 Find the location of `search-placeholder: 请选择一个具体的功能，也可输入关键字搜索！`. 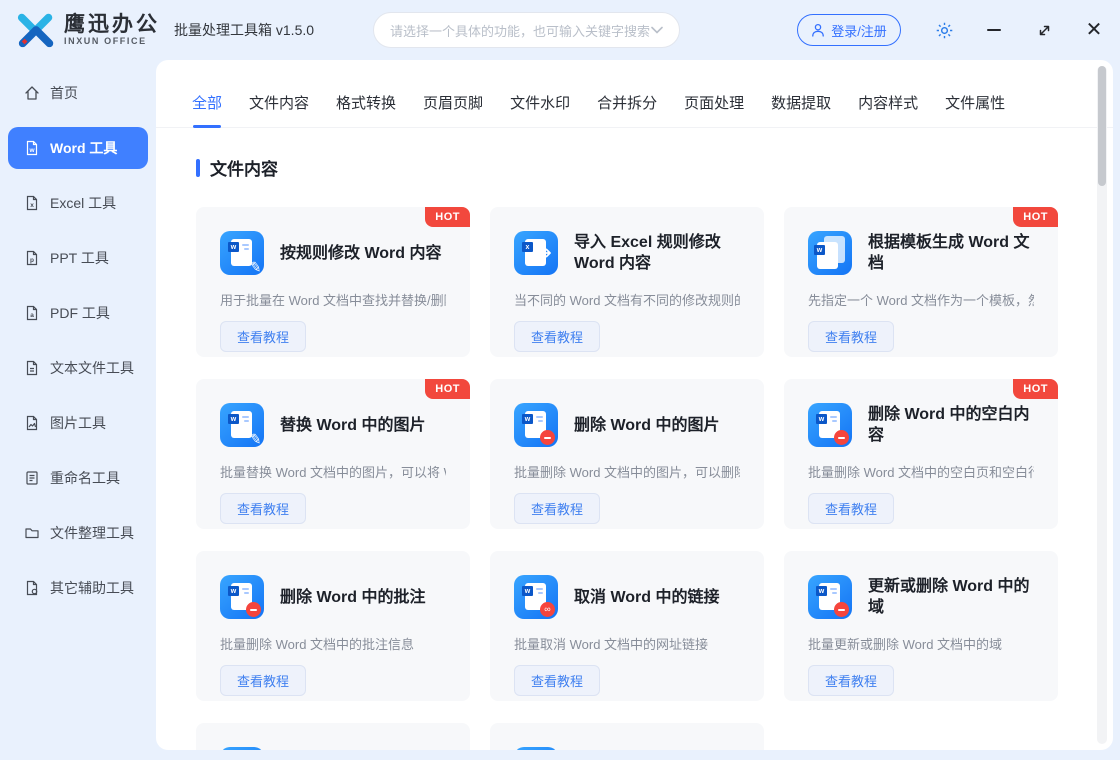

search-placeholder: 请选择一个具体的功能，也可输入关键字搜索！ is located at coordinates (520, 31).